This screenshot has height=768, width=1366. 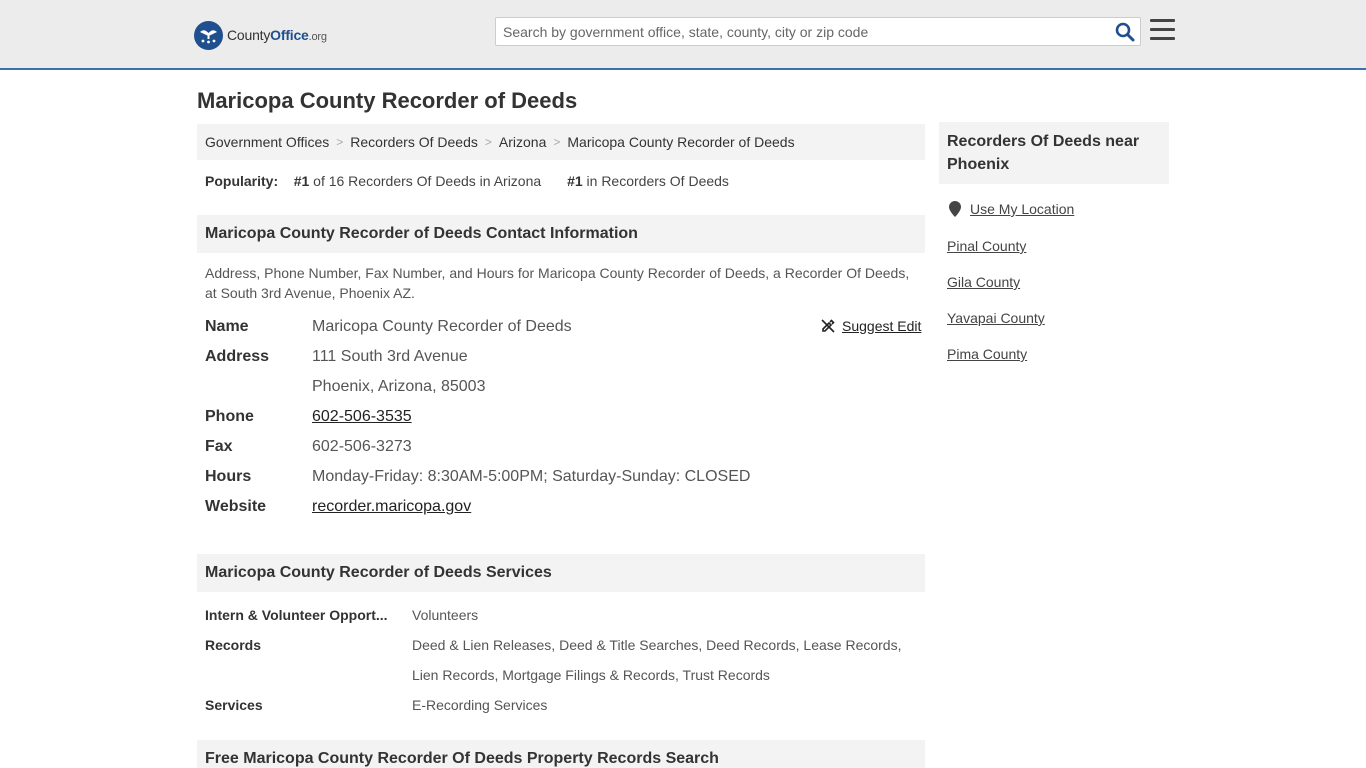 I want to click on name-value: Maricopa County Recorder of Deeds, so click(x=442, y=326).